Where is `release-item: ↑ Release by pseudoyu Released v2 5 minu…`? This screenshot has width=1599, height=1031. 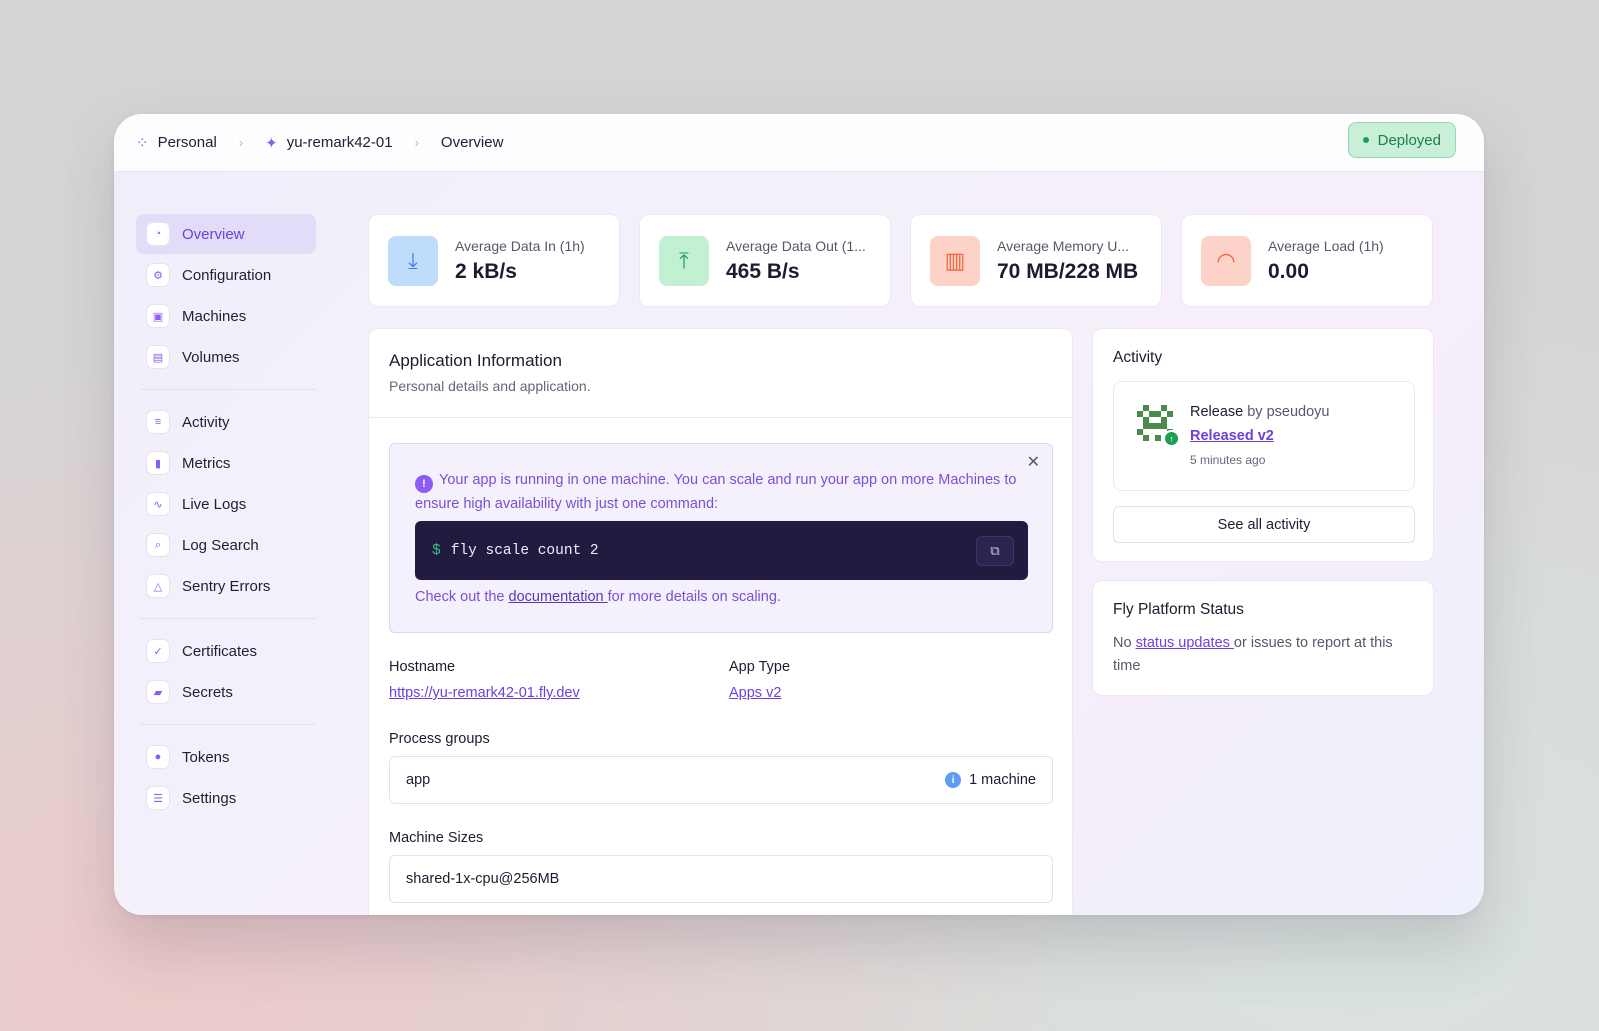
release-item: ↑ Release by pseudoyu Released v2 5 minu… is located at coordinates (1264, 436).